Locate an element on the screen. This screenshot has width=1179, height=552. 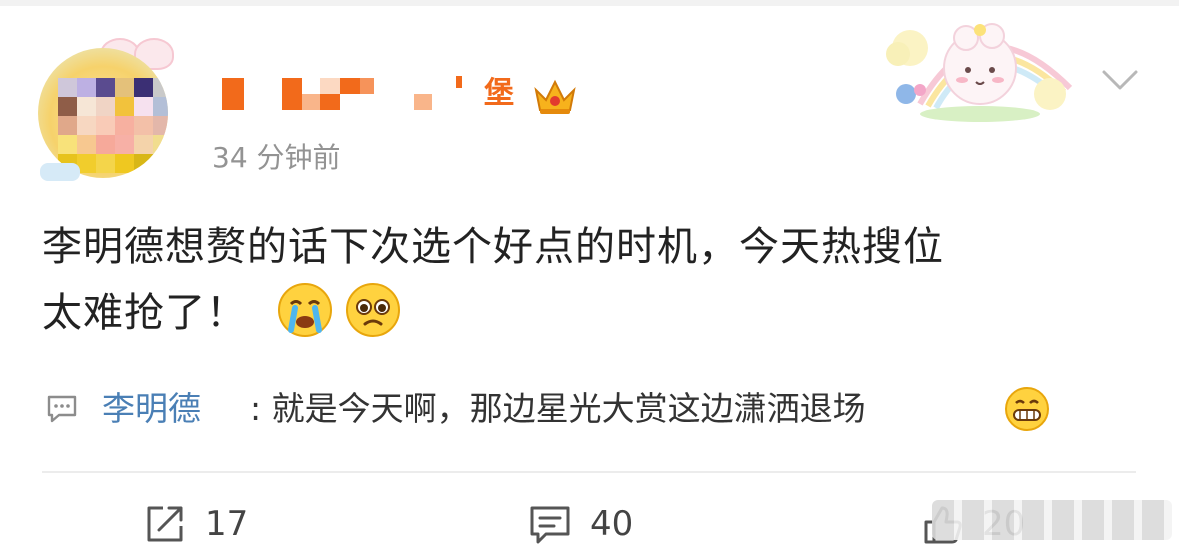
grin-emoji is located at coordinates (1027, 409).